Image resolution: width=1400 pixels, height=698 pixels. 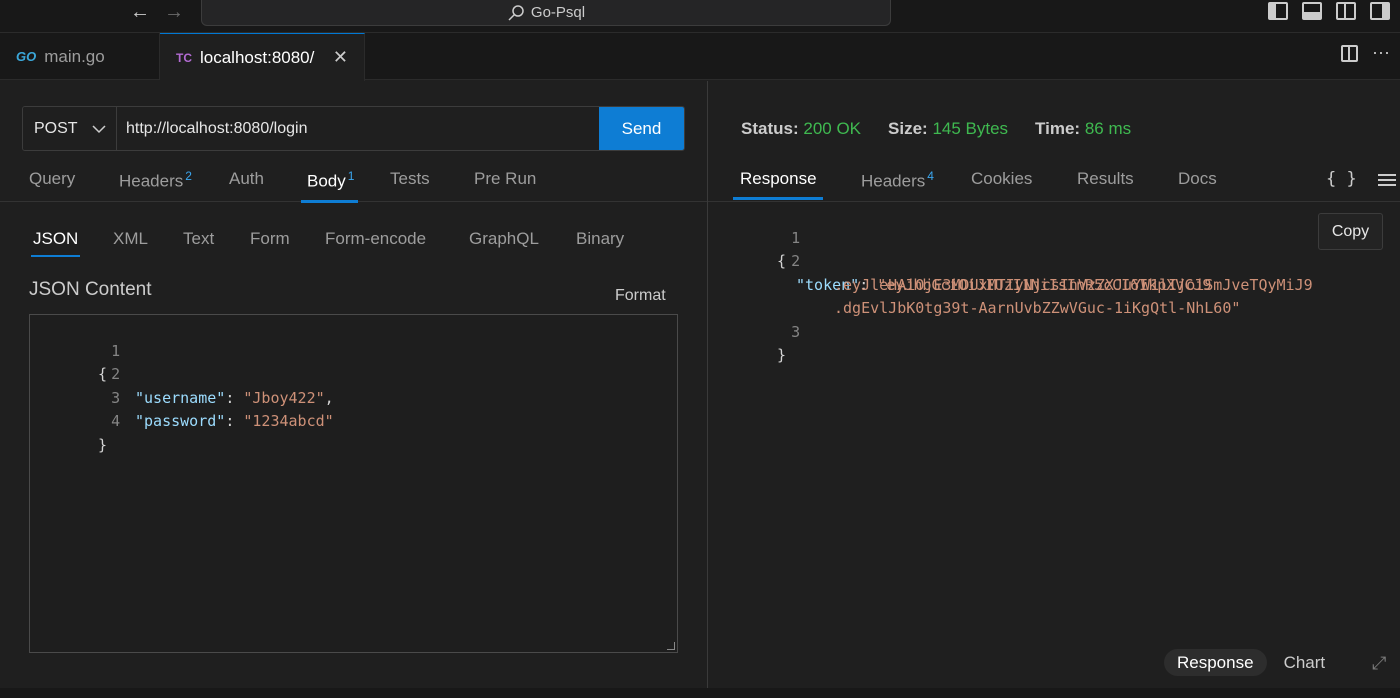 What do you see at coordinates (174, 12) in the screenshot?
I see `forward-arrow-icon: →` at bounding box center [174, 12].